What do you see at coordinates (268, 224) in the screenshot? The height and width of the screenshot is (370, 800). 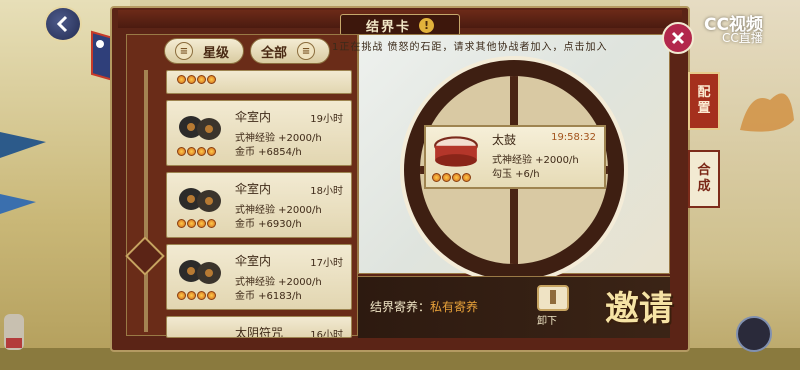 I see `card-gold: 金币 +6930/h` at bounding box center [268, 224].